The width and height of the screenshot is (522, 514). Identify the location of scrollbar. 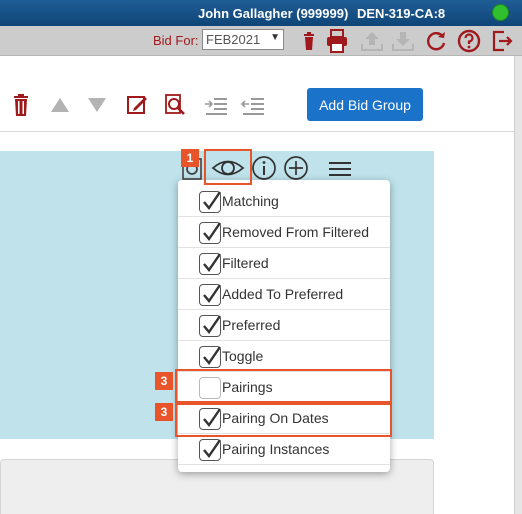
(518, 285).